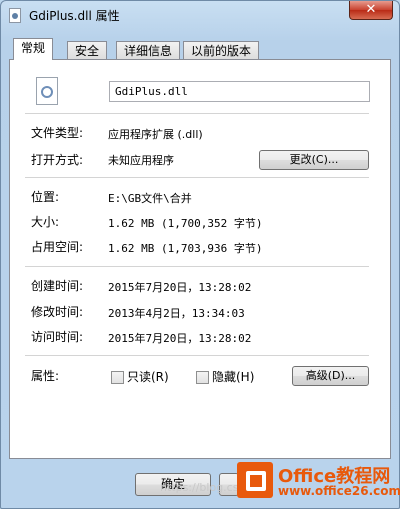 Image resolution: width=400 pixels, height=509 pixels. Describe the element at coordinates (339, 491) in the screenshot. I see `watermark-logo-url: www.office26.com` at that location.